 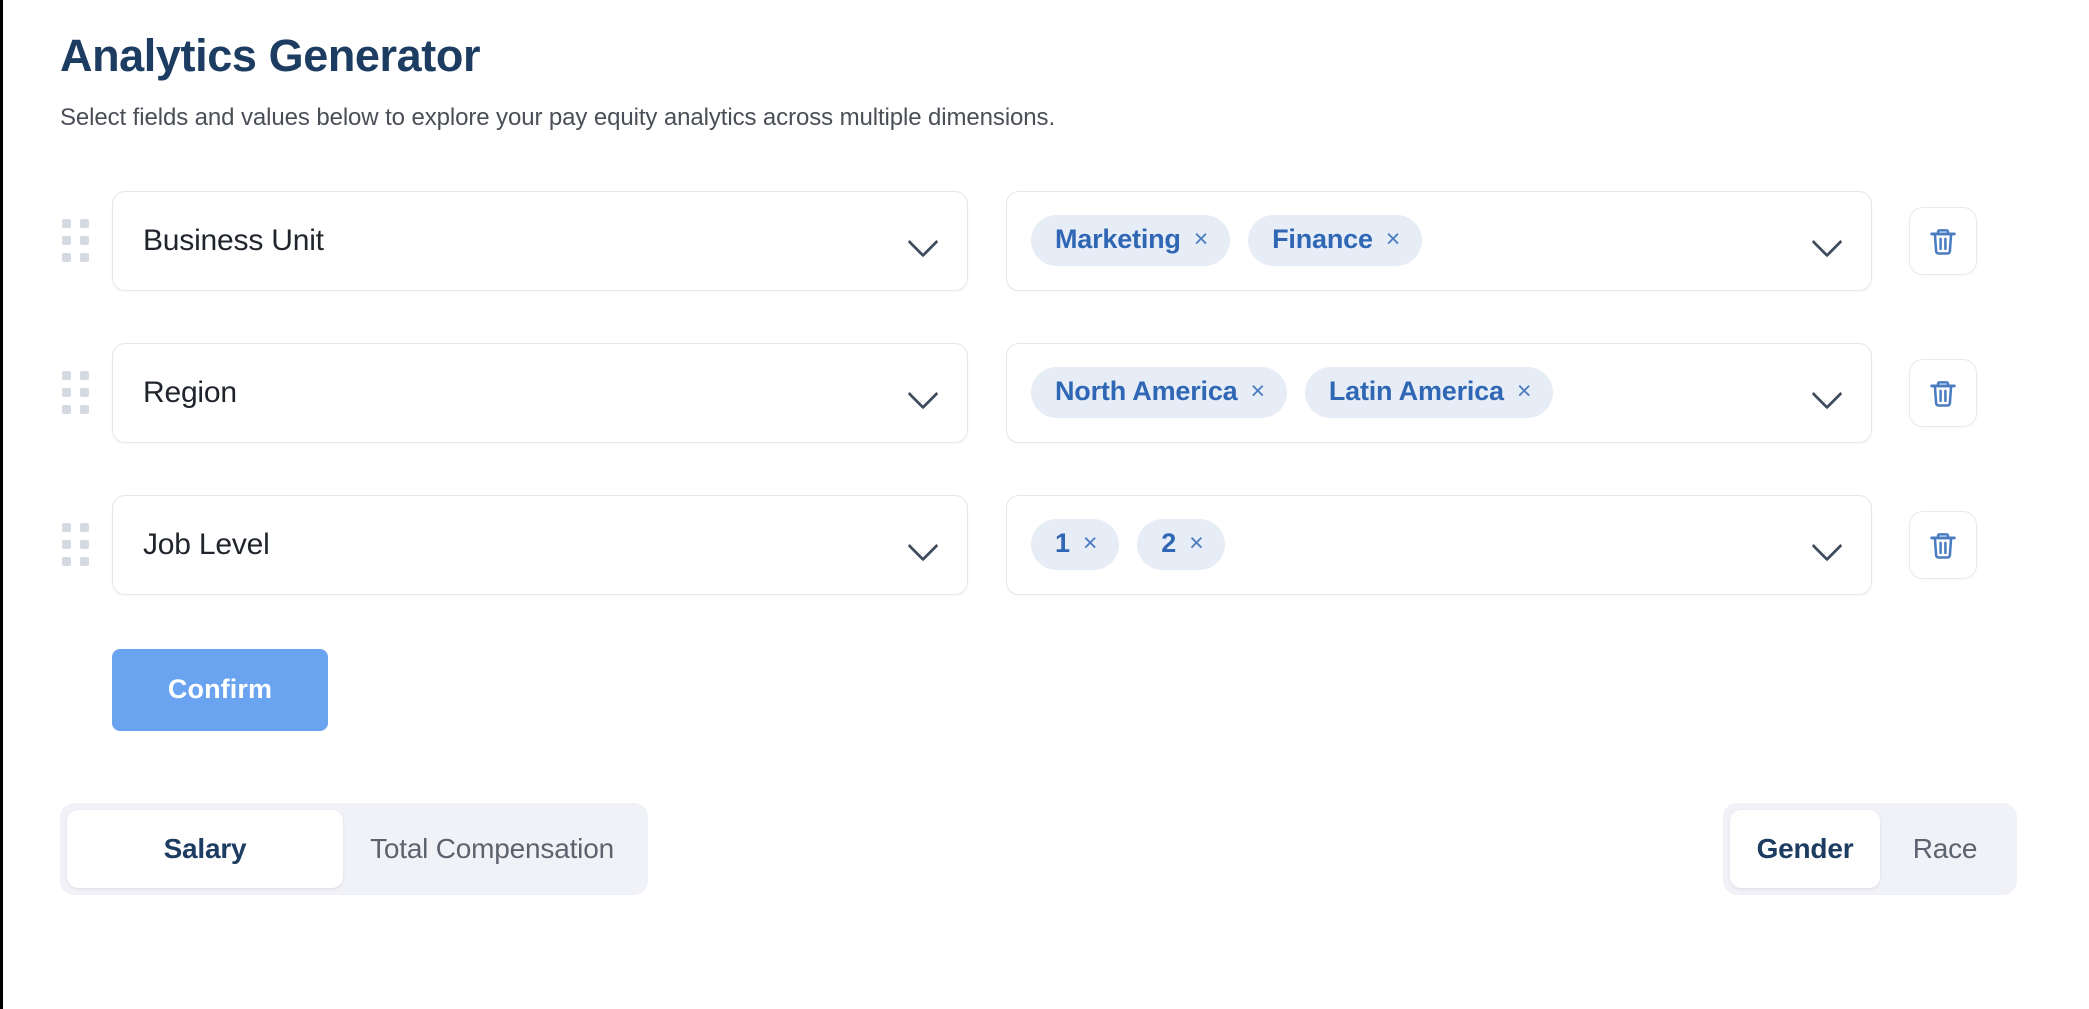 What do you see at coordinates (233, 240) in the screenshot?
I see `field-select-label: Business Unit` at bounding box center [233, 240].